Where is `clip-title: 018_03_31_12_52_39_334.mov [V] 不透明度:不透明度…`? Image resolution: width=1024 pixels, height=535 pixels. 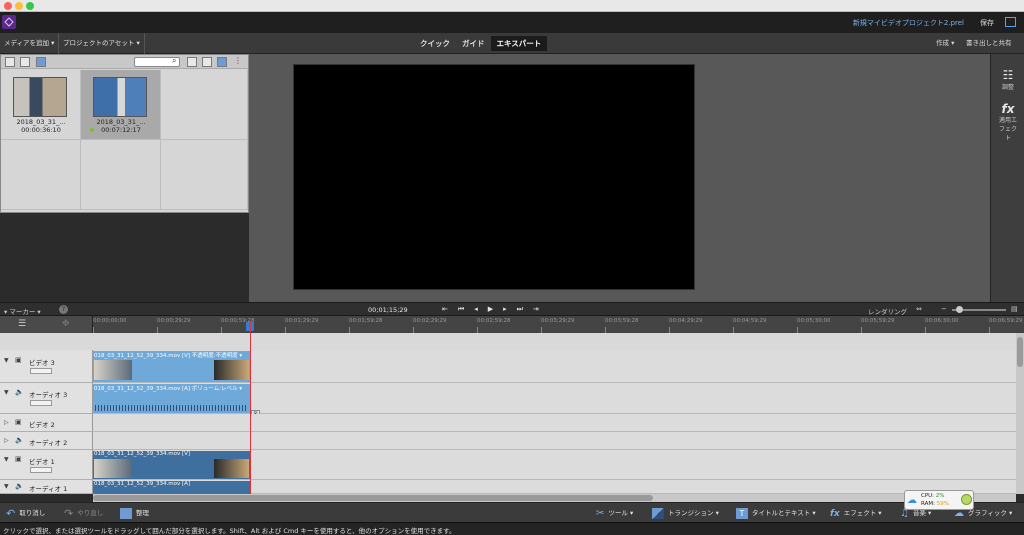 clip-title: 018_03_31_12_52_39_334.mov [V] 不透明度:不透明度… is located at coordinates (168, 356).